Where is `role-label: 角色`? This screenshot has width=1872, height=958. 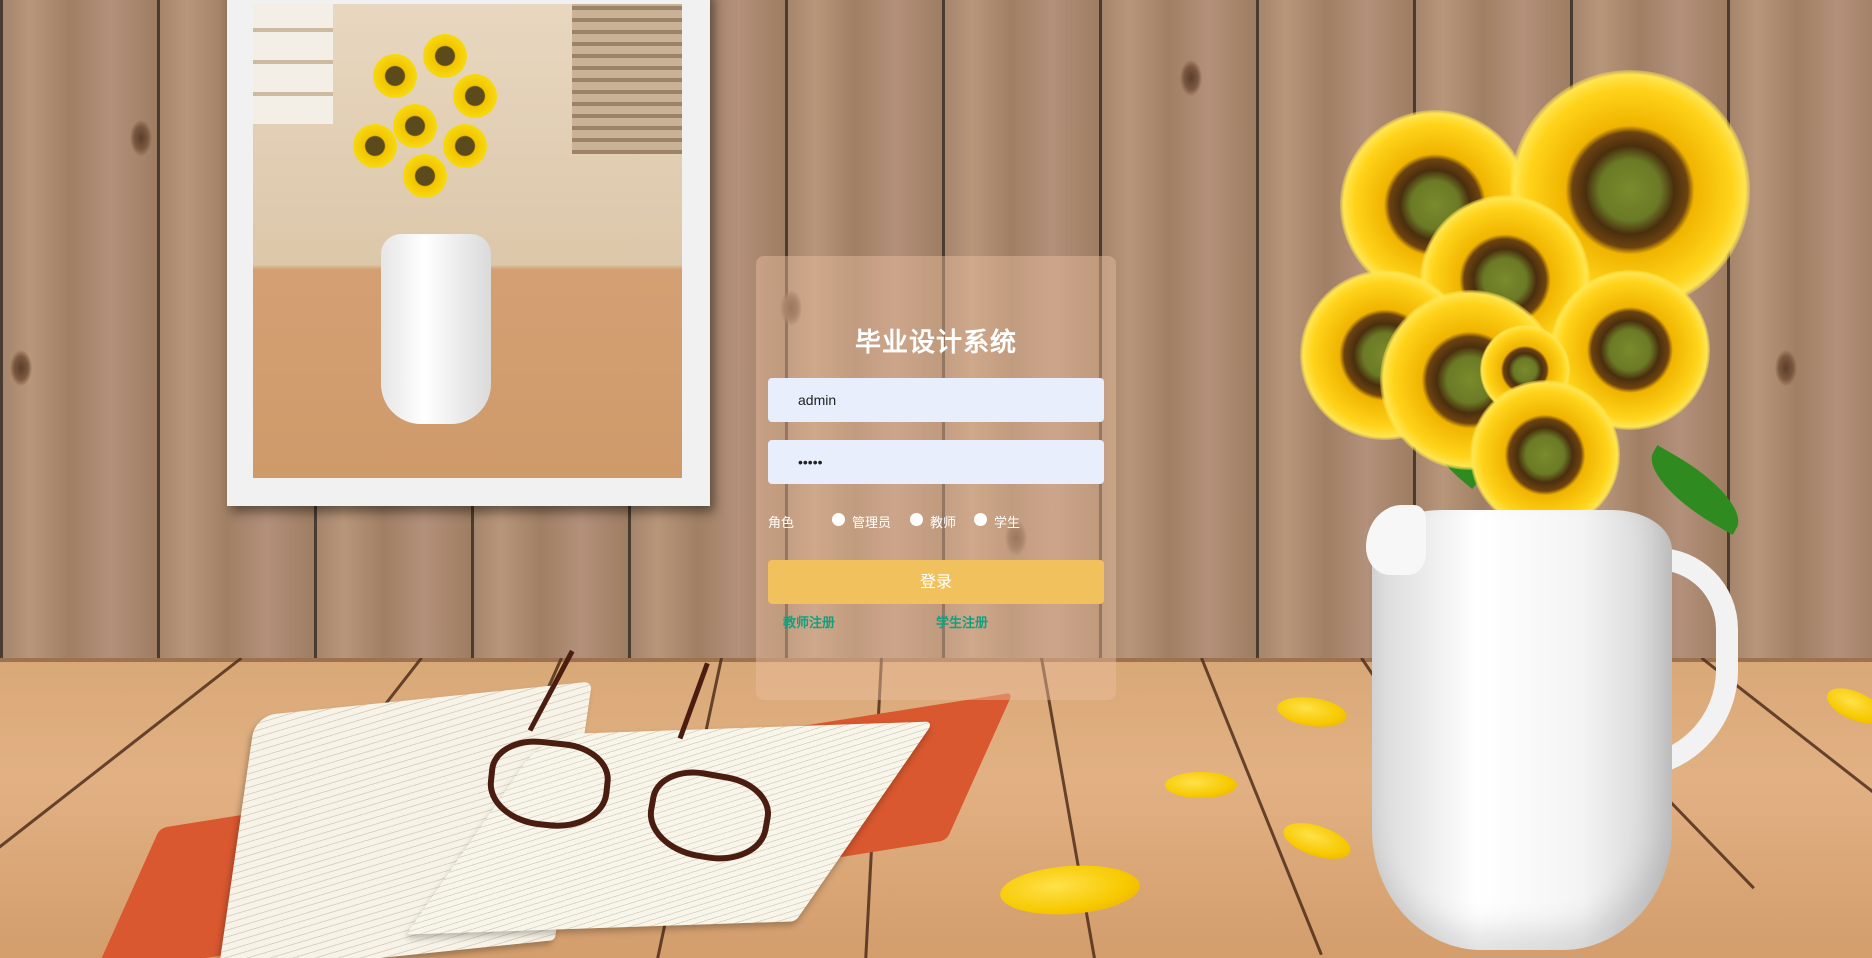 role-label: 角色 is located at coordinates (781, 523).